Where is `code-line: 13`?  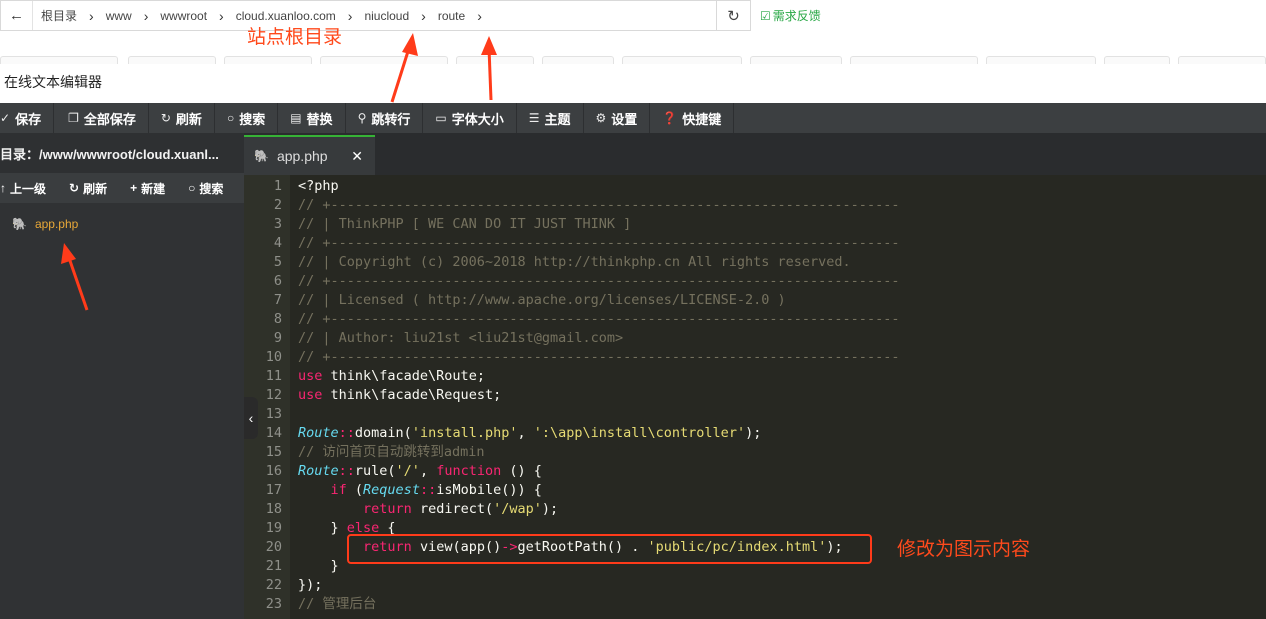
code-line: 13 is located at coordinates (755, 414).